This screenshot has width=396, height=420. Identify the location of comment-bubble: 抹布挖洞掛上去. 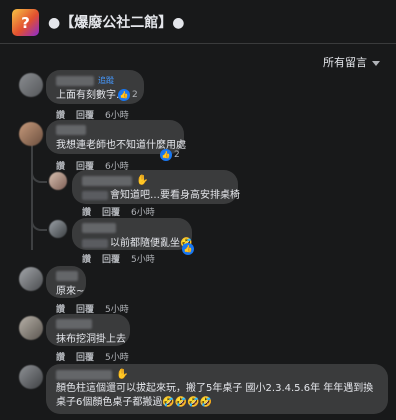
(88, 330).